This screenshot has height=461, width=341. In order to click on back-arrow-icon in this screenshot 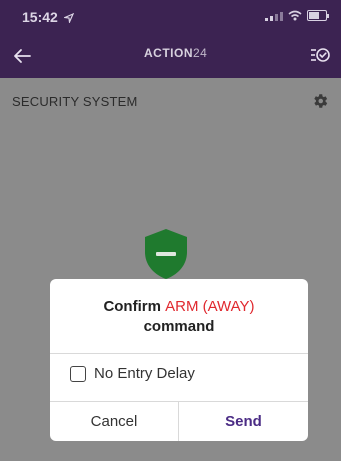, I will do `click(22, 56)`.